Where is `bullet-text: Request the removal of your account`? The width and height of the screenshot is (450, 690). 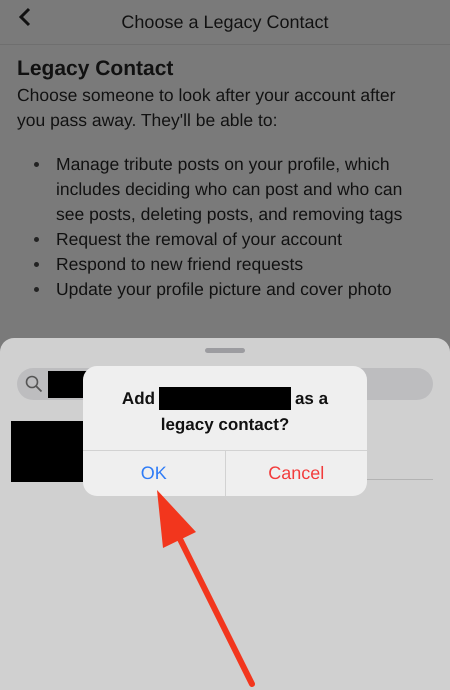 bullet-text: Request the removal of your account is located at coordinates (199, 239).